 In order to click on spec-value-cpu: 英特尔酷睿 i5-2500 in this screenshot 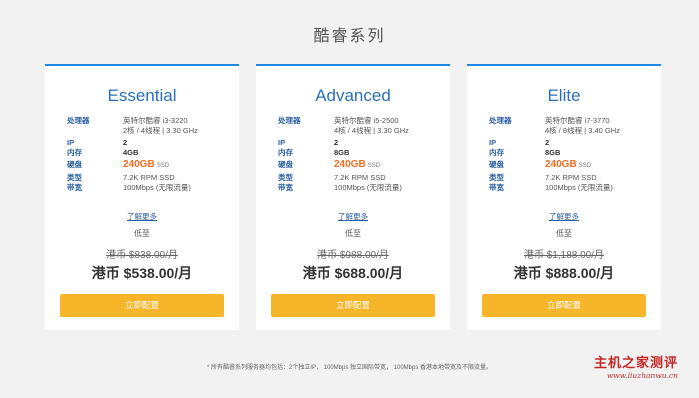, I will do `click(366, 120)`.